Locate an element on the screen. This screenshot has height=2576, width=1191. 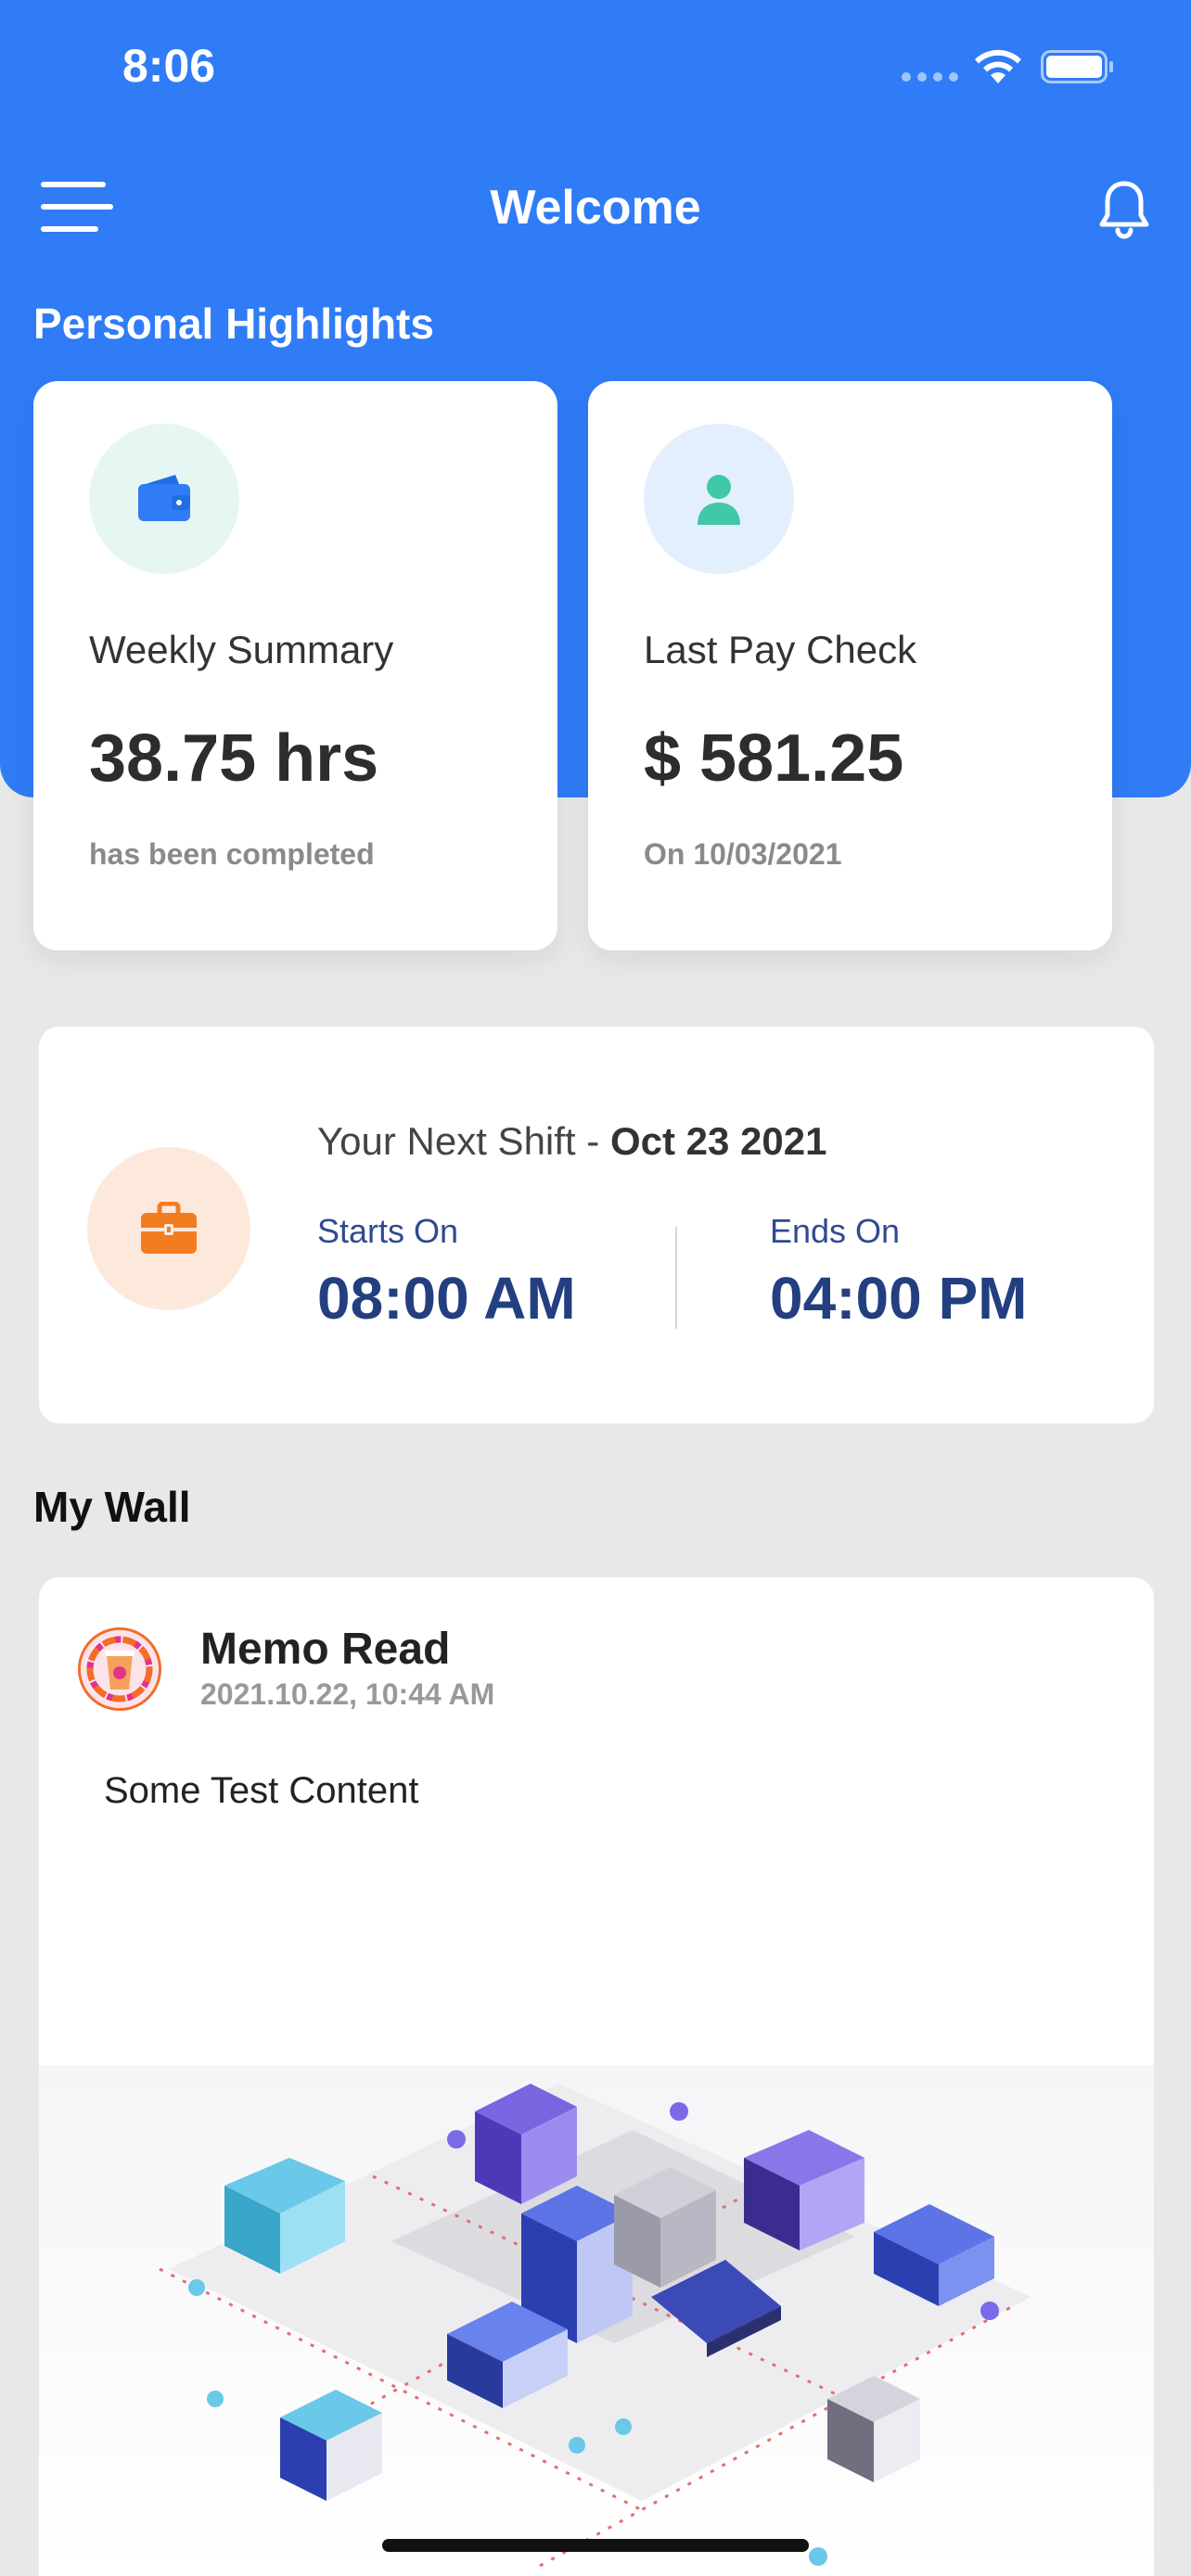
wifi-icon is located at coordinates (998, 66).